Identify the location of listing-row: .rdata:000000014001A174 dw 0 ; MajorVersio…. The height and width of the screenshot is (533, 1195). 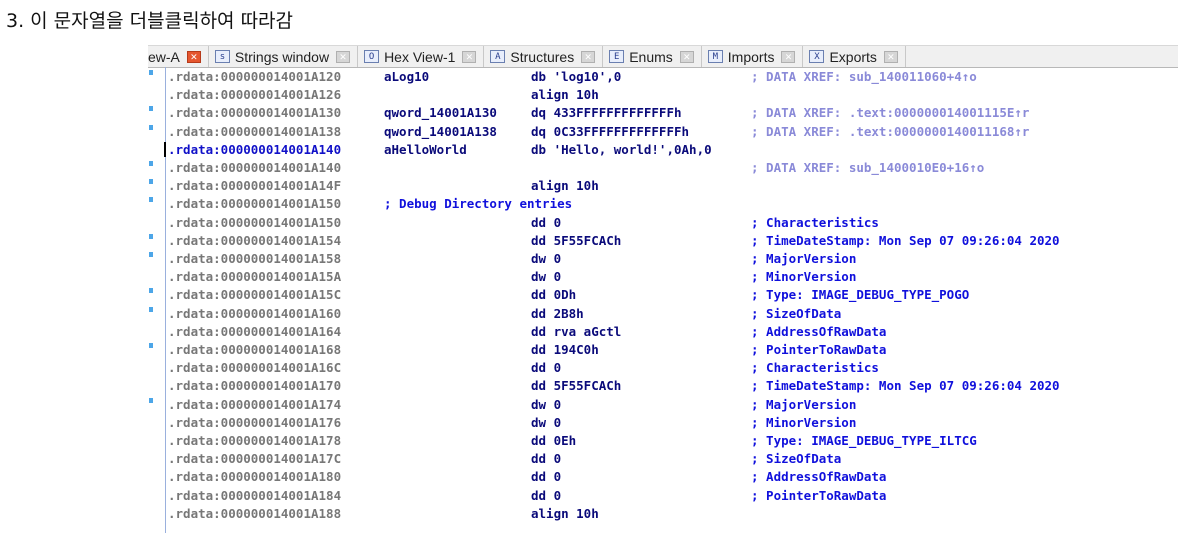
(663, 405).